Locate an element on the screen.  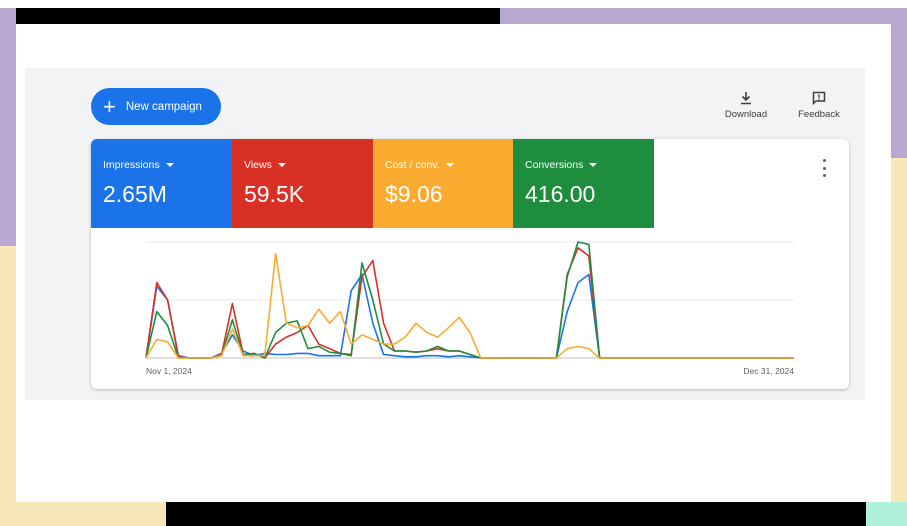
feedback-button: Feedback is located at coordinates (819, 105).